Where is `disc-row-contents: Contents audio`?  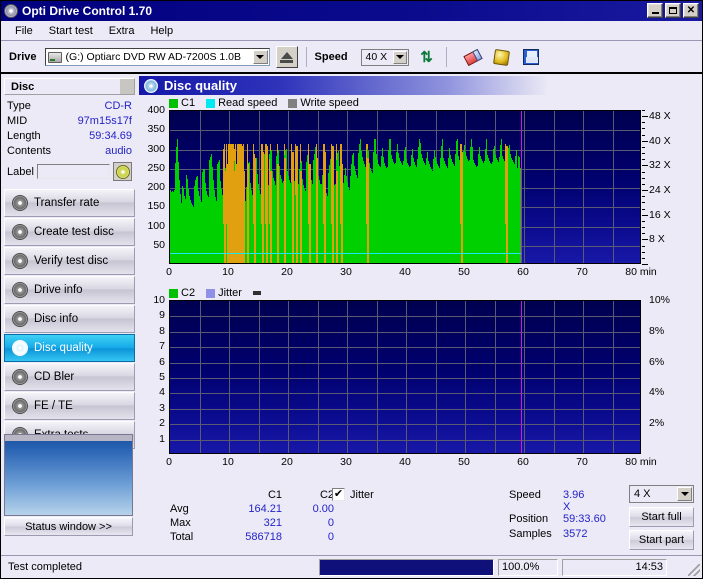
disc-row-contents: Contents audio is located at coordinates (69, 151).